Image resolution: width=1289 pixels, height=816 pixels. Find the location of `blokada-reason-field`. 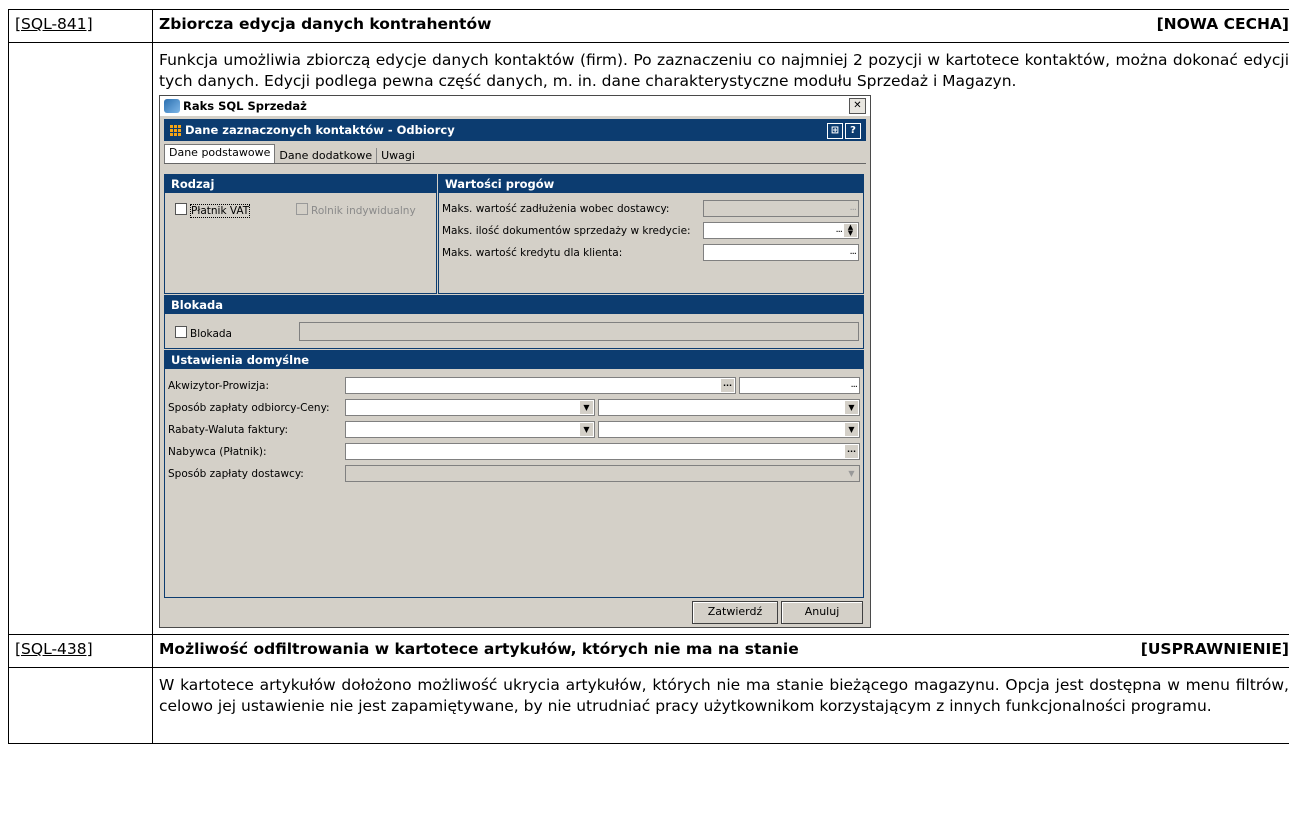

blokada-reason-field is located at coordinates (579, 331).